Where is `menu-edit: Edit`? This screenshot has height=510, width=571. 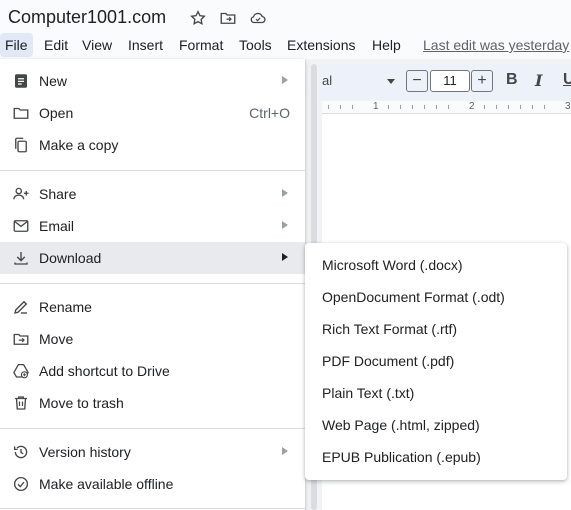 menu-edit: Edit is located at coordinates (56, 45).